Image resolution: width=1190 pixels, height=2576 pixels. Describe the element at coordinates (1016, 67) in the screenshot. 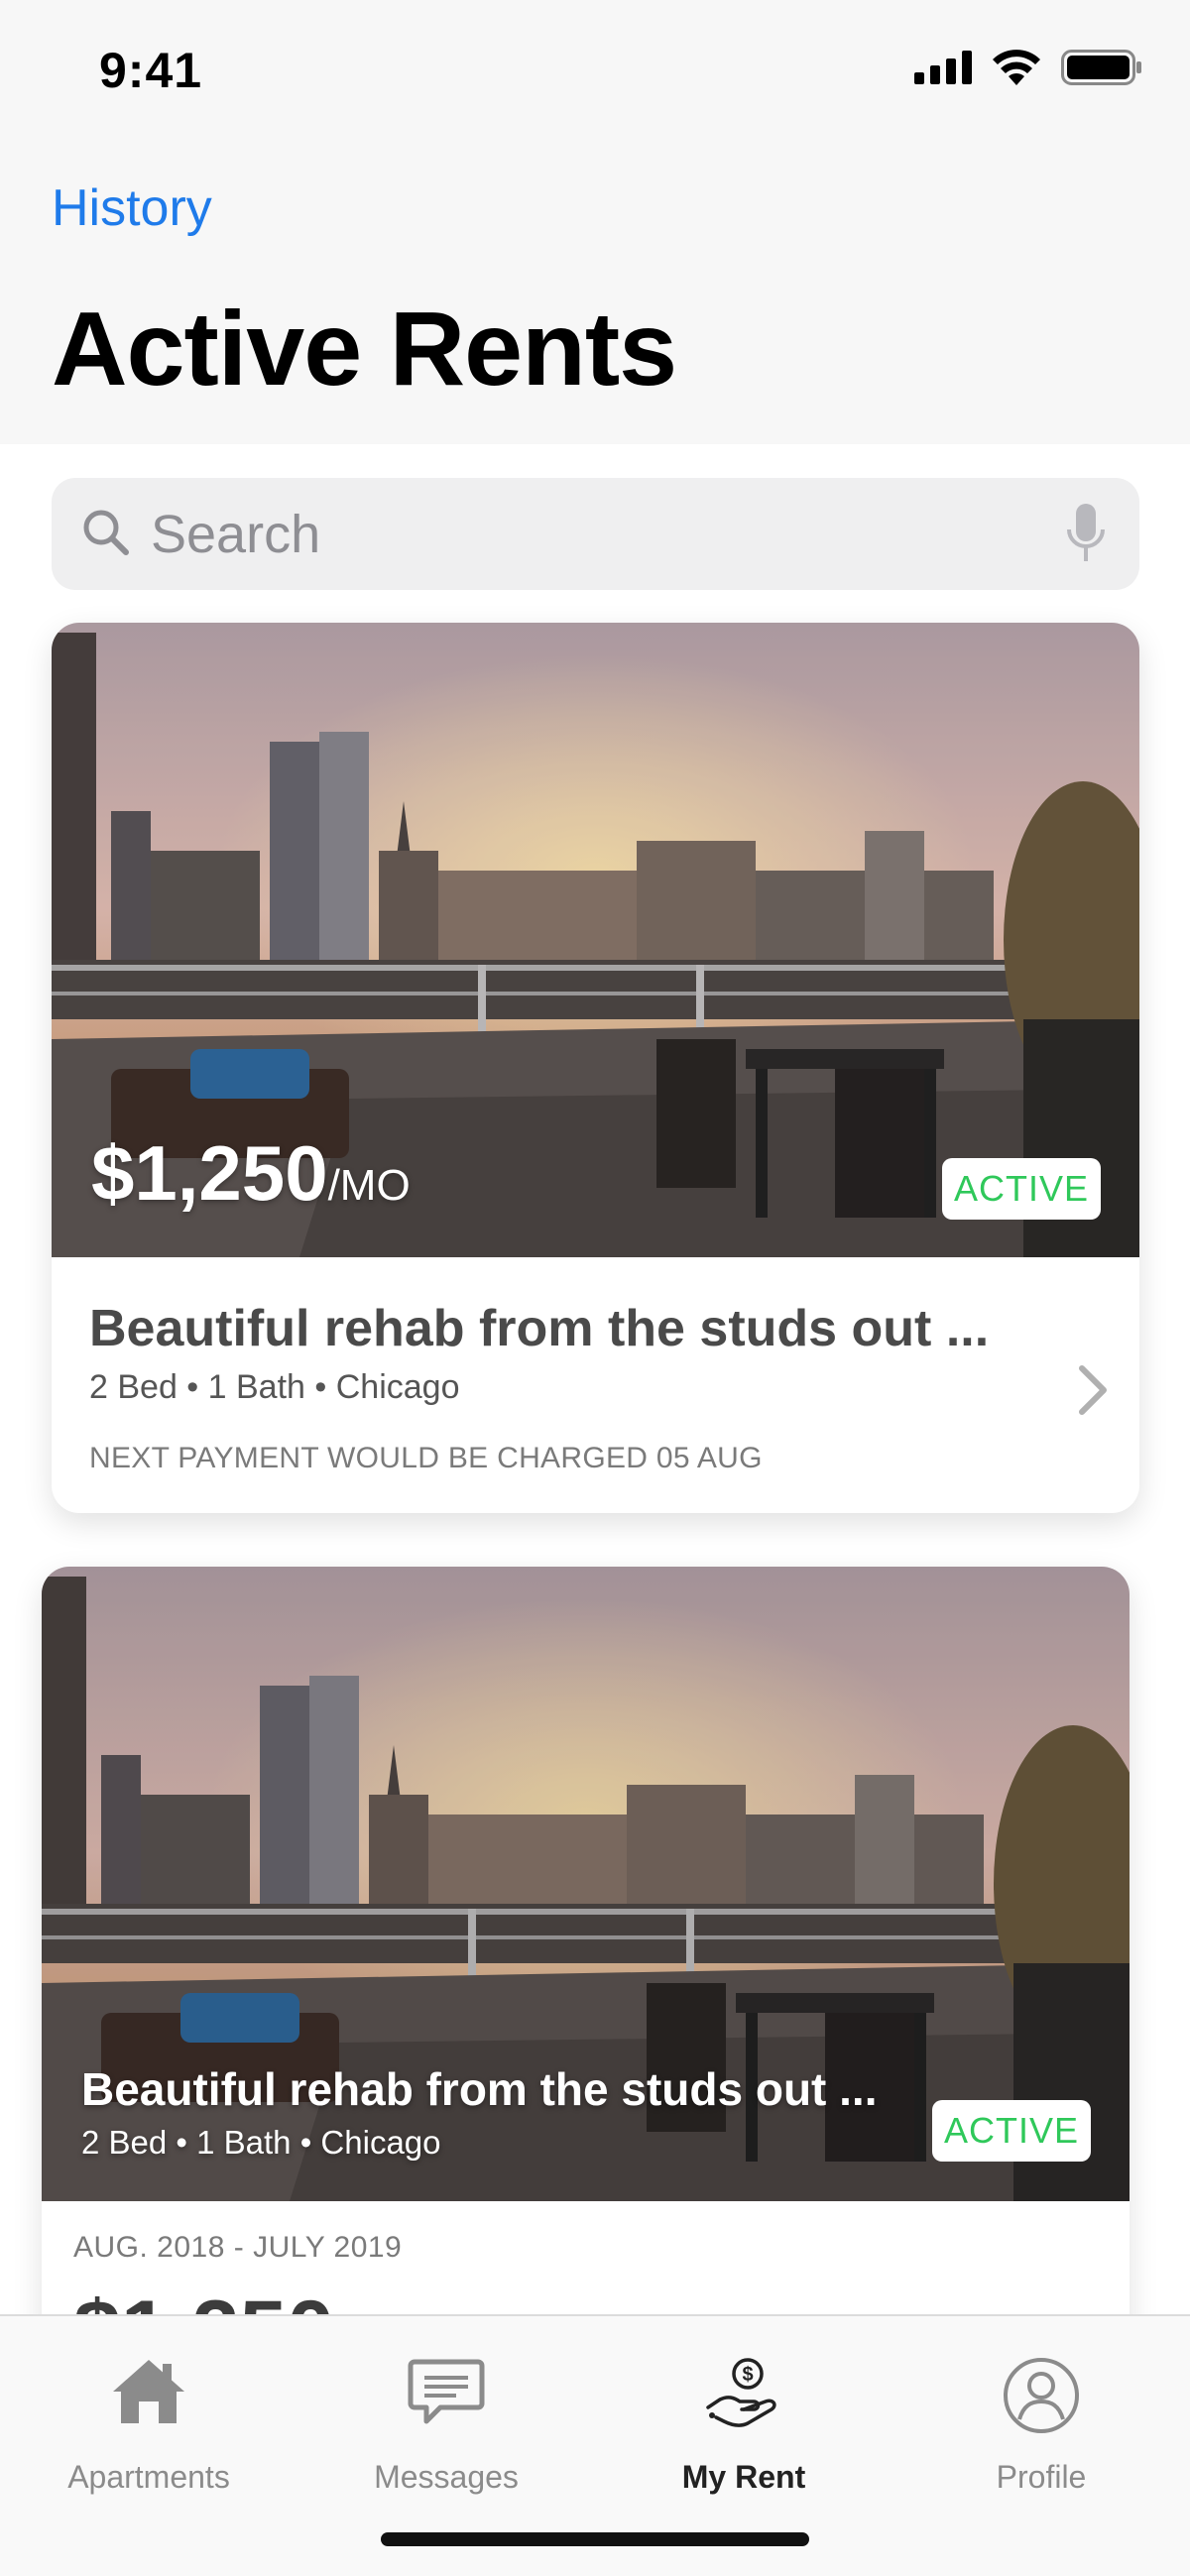

I see `wifi-icon` at that location.